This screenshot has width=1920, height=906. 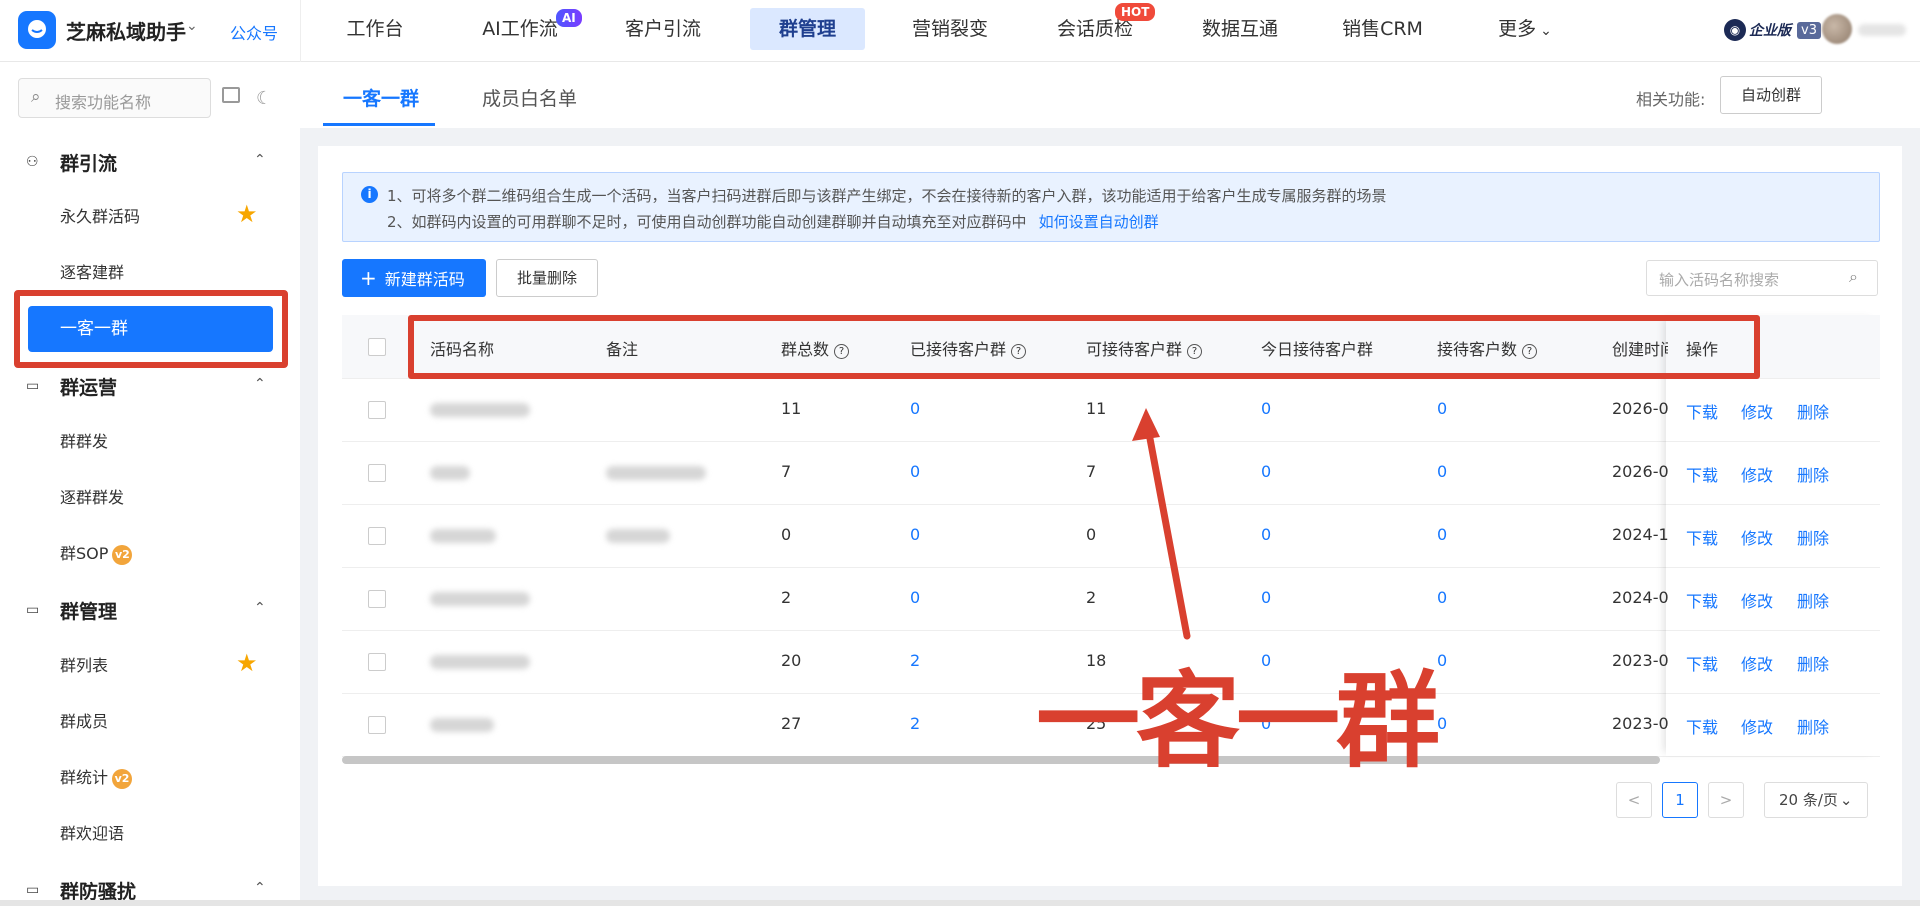 I want to click on new-group-qr-label: 新建群活码, so click(x=424, y=279).